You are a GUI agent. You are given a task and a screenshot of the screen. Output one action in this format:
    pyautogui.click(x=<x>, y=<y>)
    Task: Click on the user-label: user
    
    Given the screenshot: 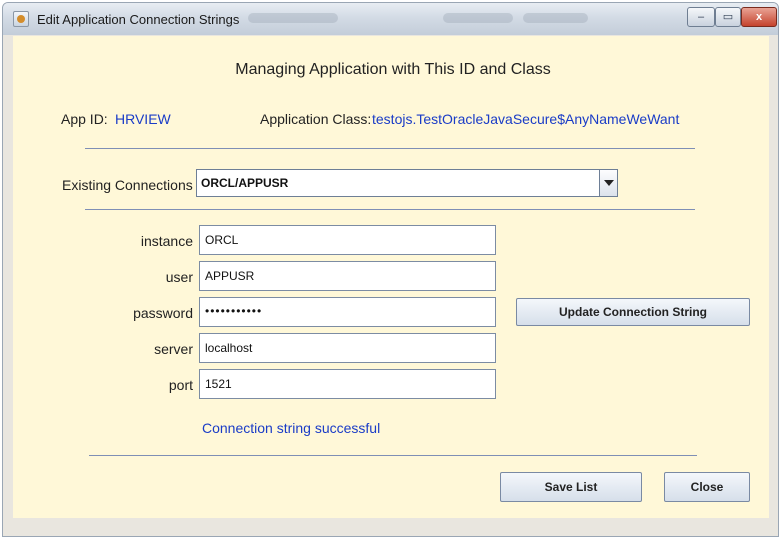 What is the action you would take?
    pyautogui.click(x=179, y=277)
    